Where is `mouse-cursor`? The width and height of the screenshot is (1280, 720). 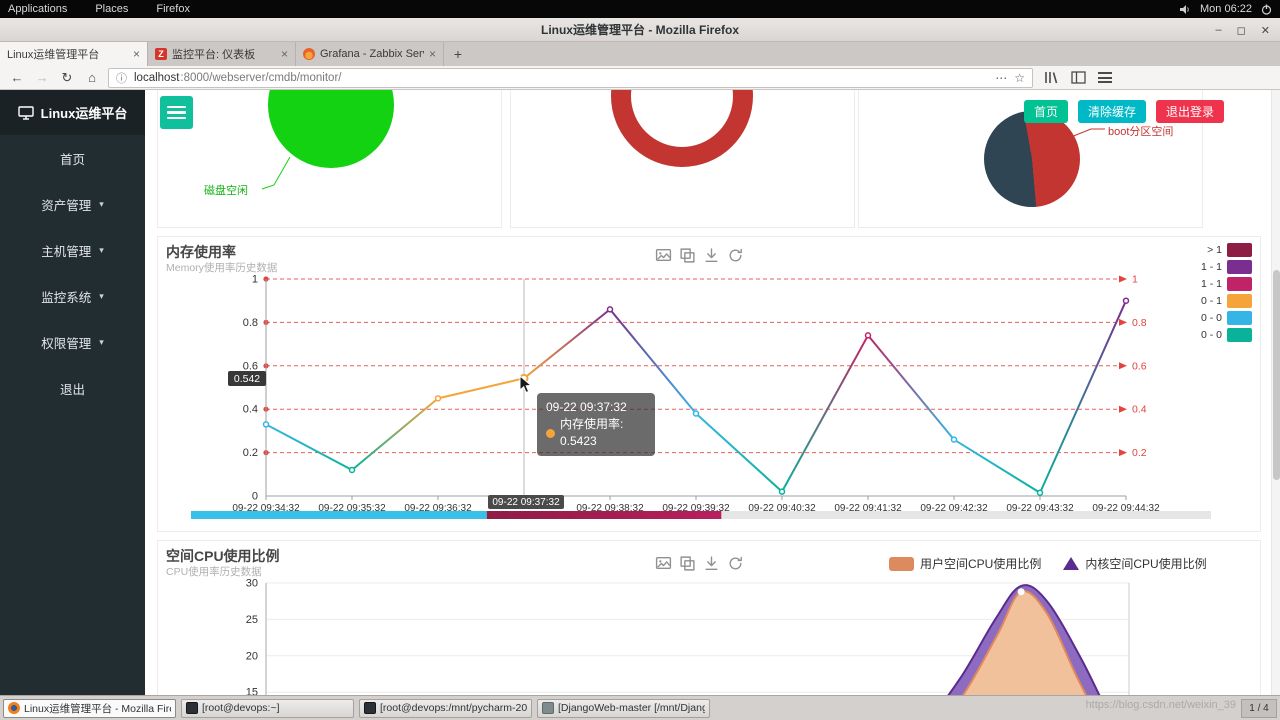
mouse-cursor is located at coordinates (526, 384).